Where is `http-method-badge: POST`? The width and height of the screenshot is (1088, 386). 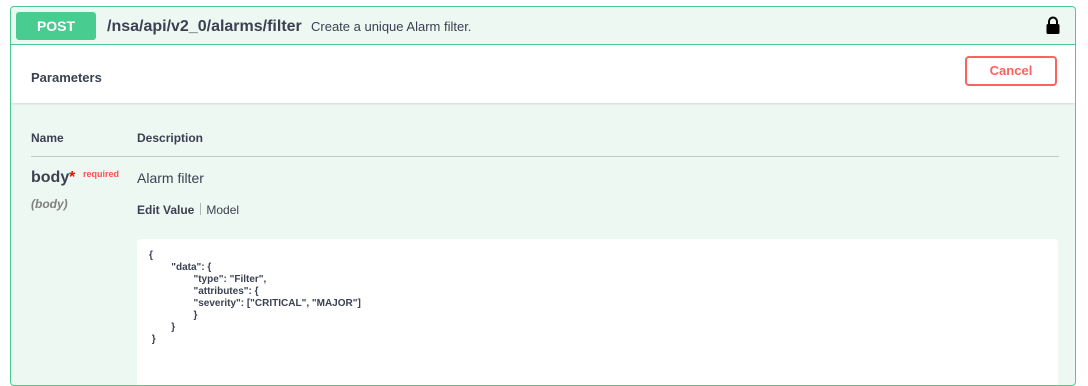 http-method-badge: POST is located at coordinates (56, 26).